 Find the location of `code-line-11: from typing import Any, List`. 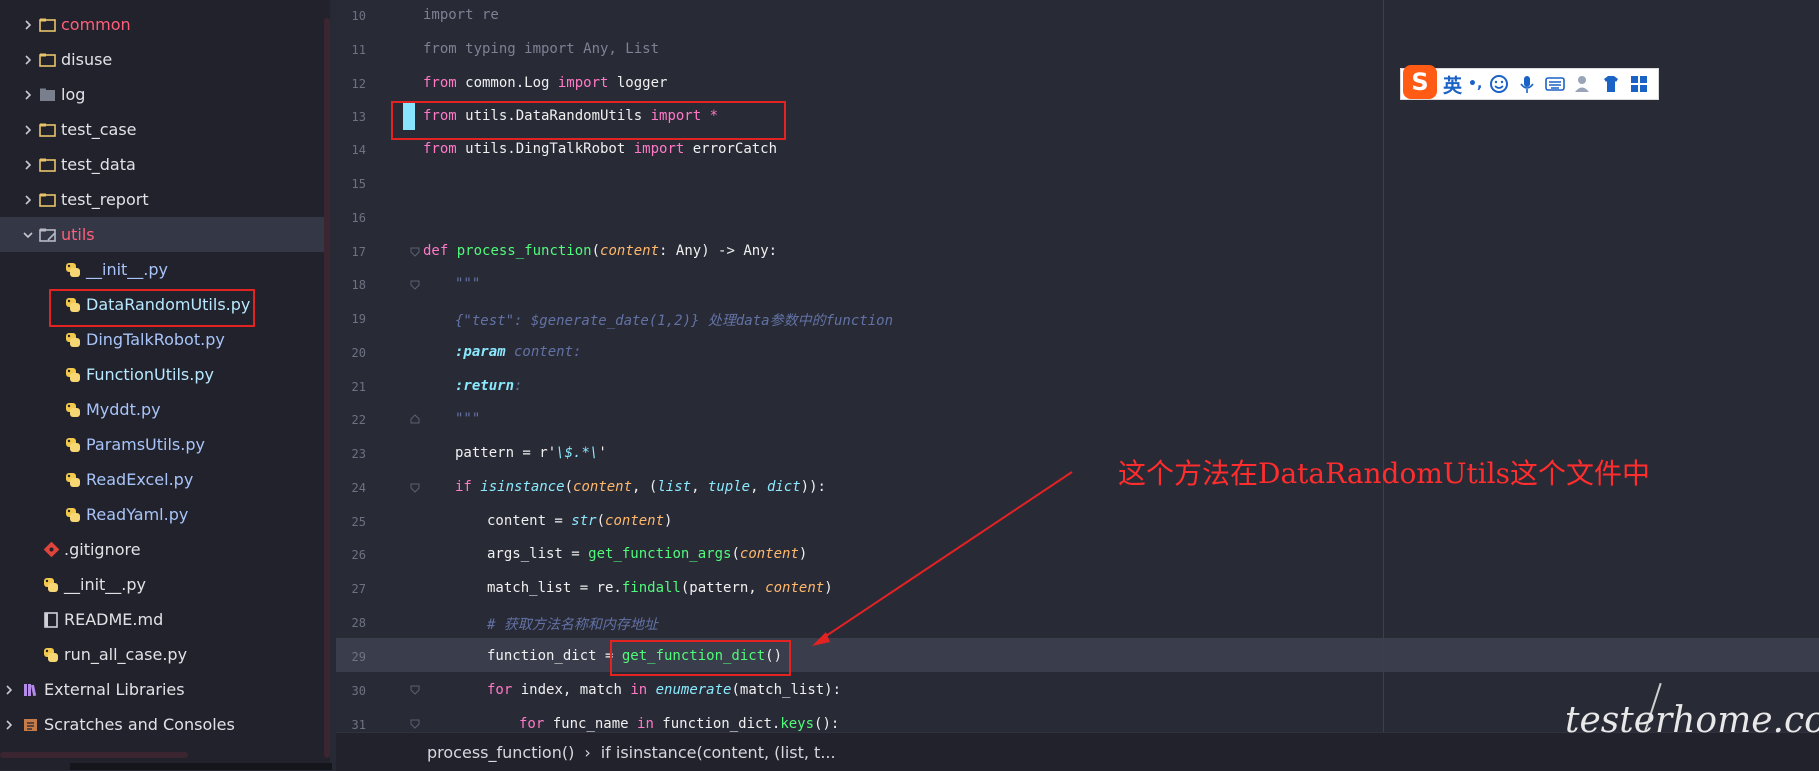

code-line-11: from typing import Any, List is located at coordinates (541, 49).